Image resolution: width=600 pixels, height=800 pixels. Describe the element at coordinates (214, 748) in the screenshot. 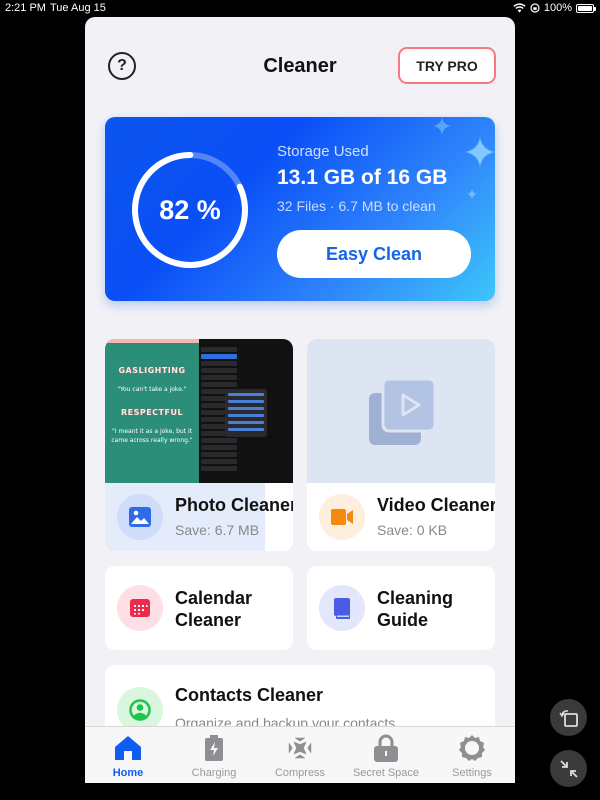

I see `battery-charging-icon` at that location.